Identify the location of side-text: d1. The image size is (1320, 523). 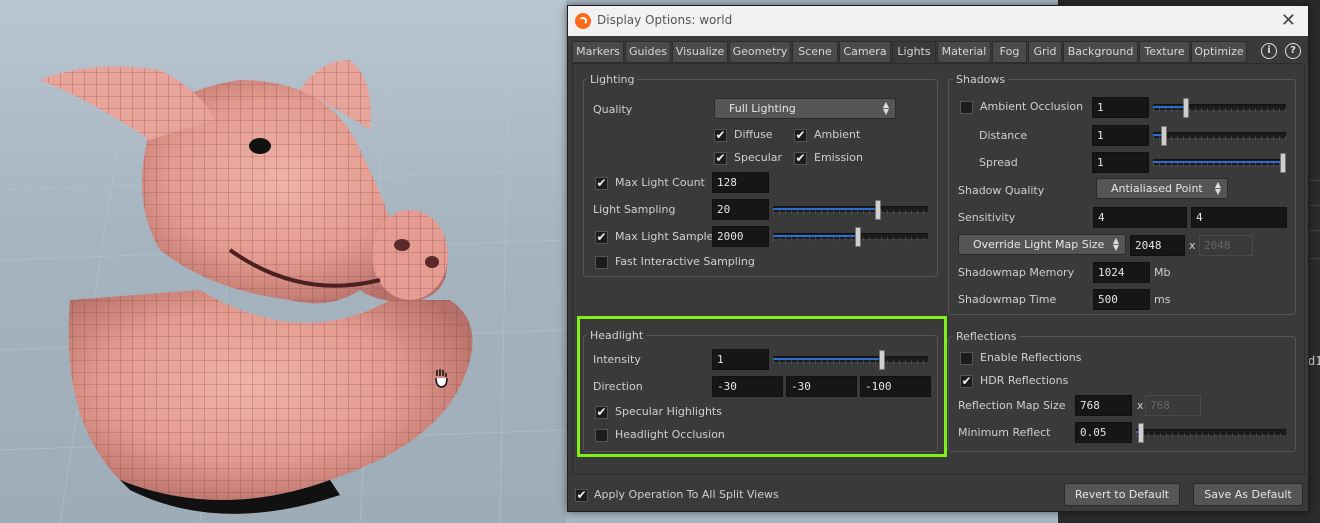
(1314, 361).